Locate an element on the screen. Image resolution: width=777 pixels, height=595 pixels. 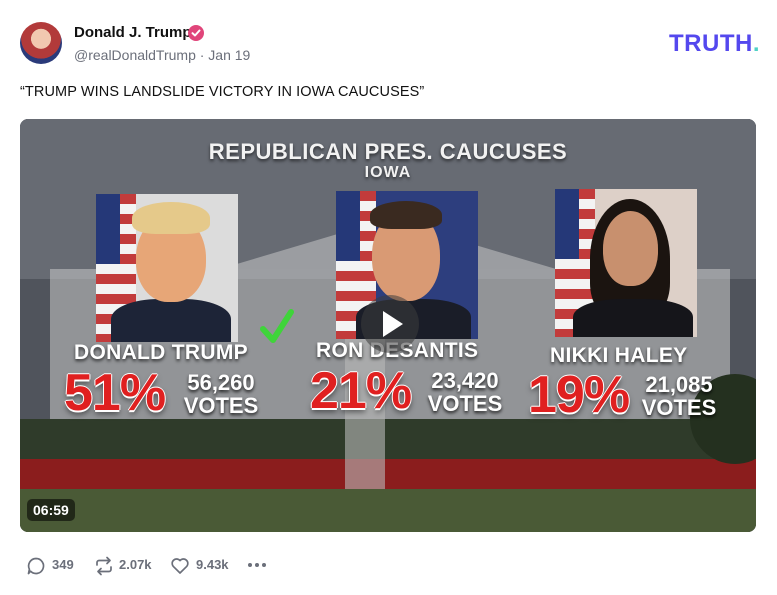
play-icon is located at coordinates (393, 324).